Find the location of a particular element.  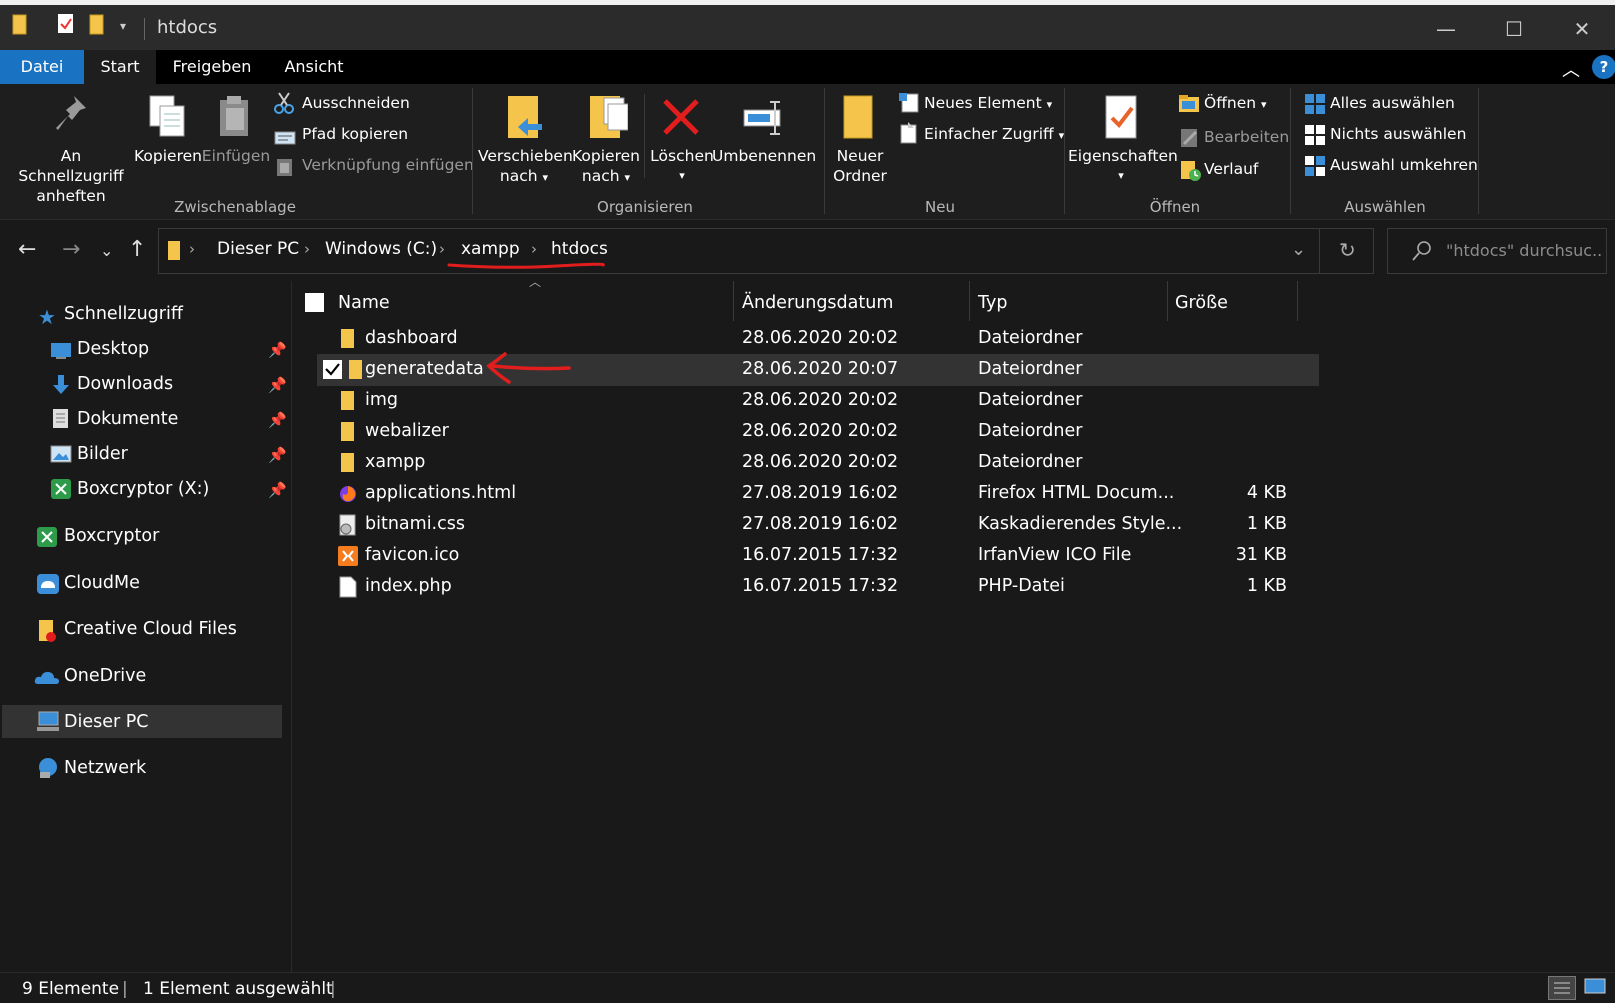

nav-boxcryptor: Boxcryptor is located at coordinates (111, 536).